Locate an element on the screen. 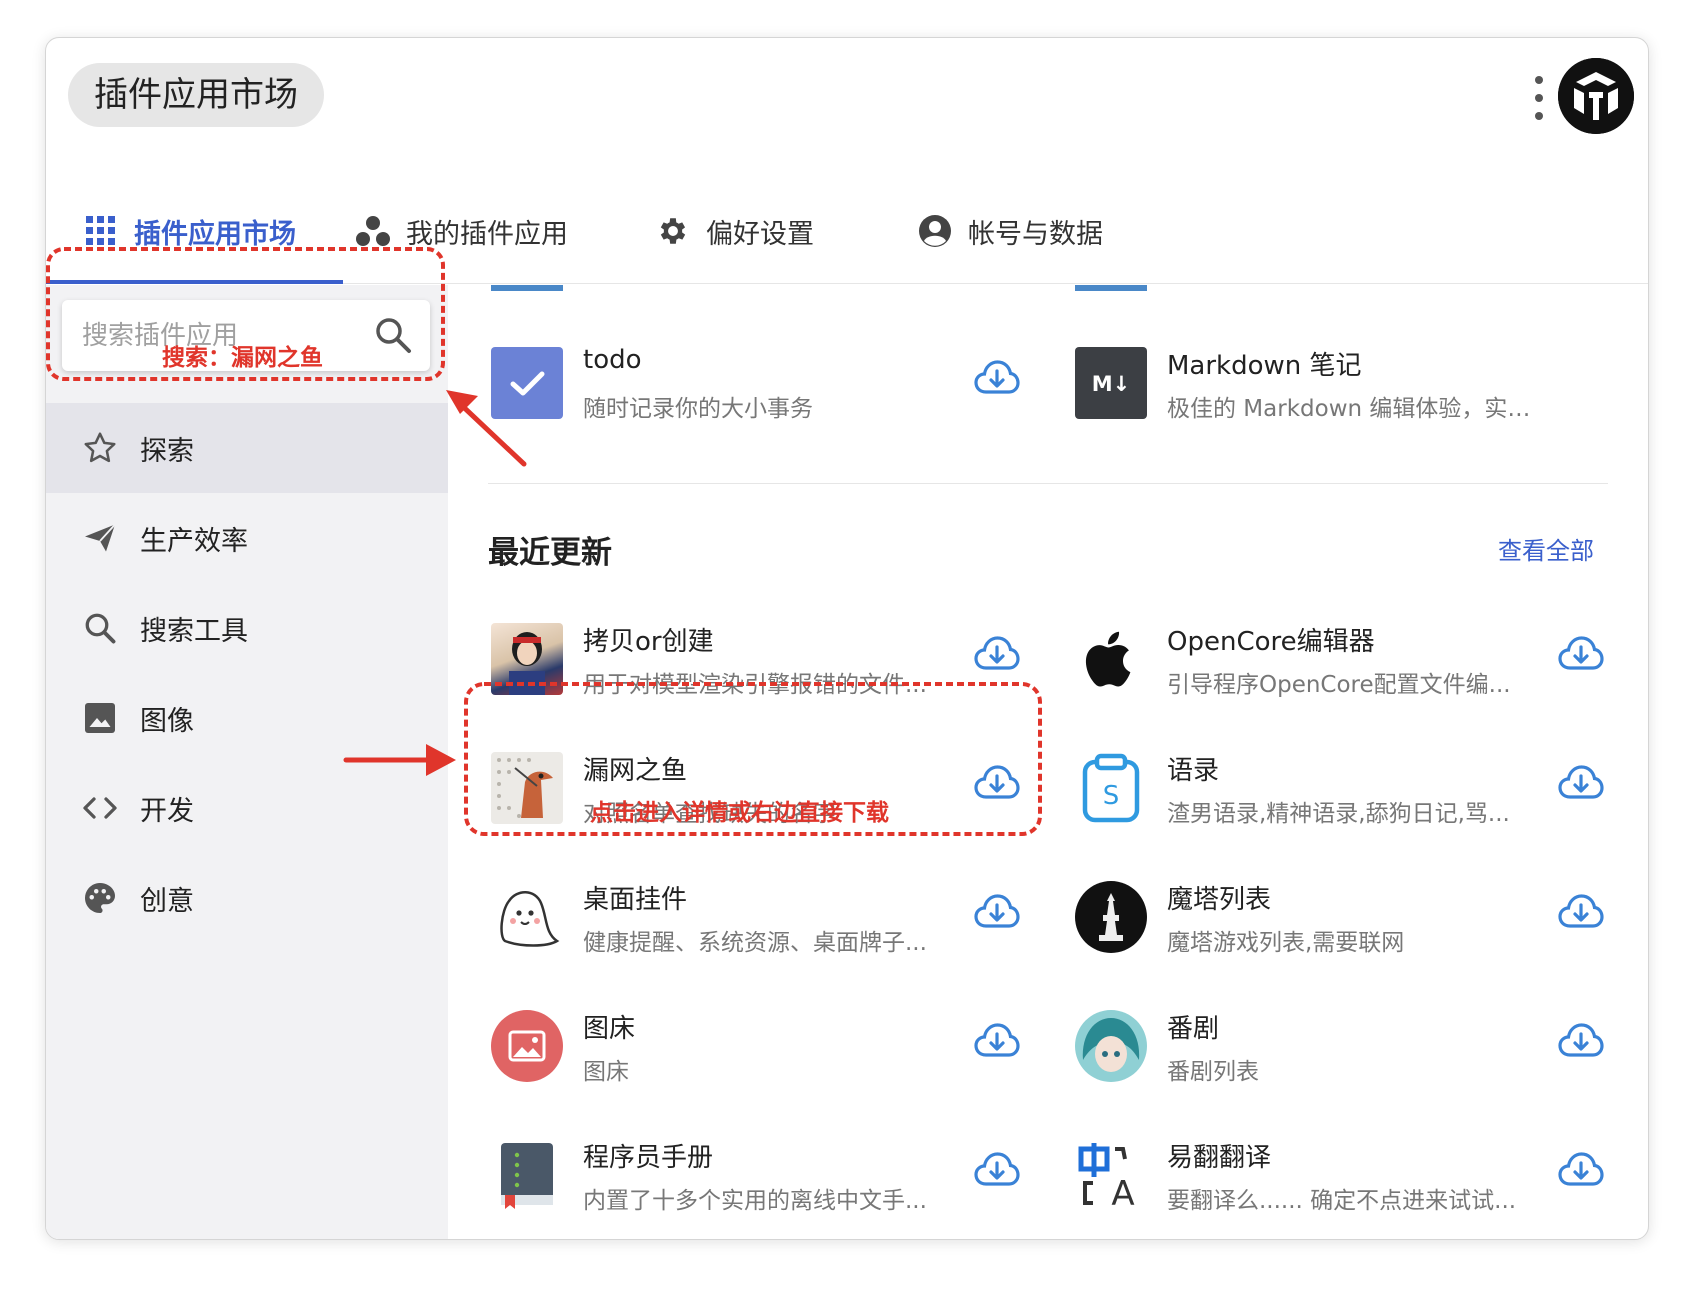 This screenshot has width=1692, height=1292. category-nav: 探索 生产效率 搜索工具 图像 开发 创意 is located at coordinates (247, 673).